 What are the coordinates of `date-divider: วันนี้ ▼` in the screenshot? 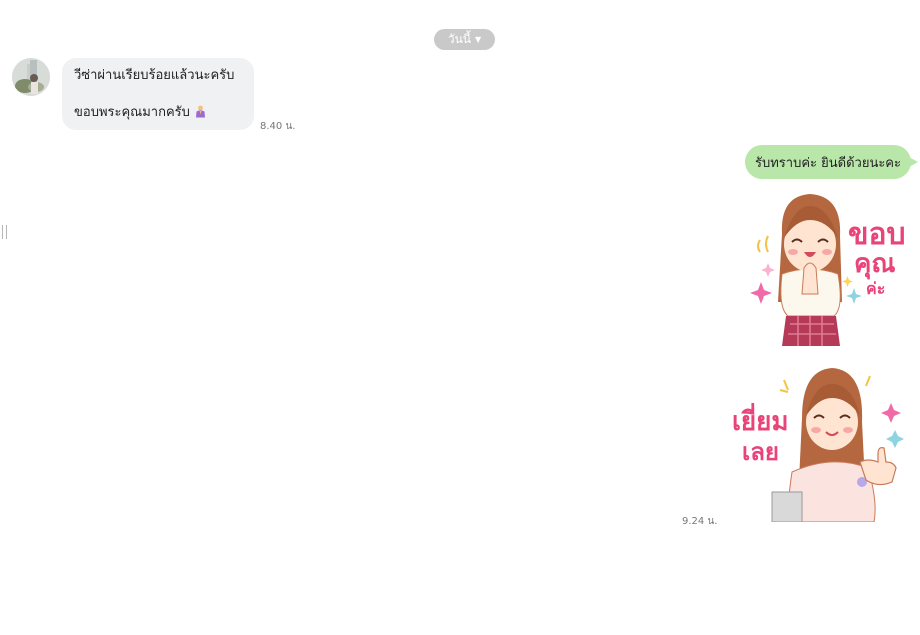 It's located at (464, 39).